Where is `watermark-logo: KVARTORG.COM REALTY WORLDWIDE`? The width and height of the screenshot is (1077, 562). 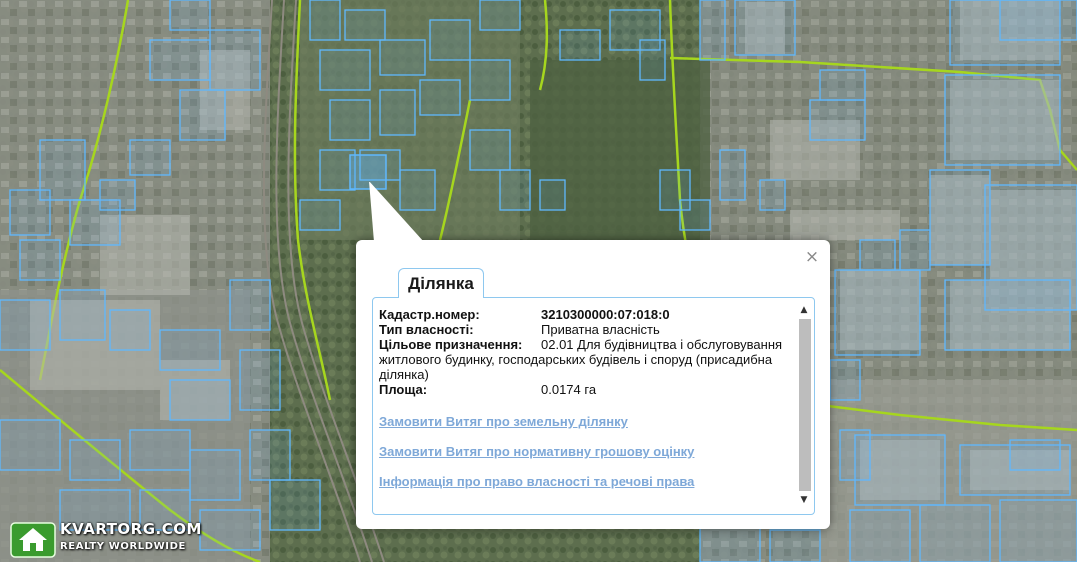
watermark-logo: KVARTORG.COM REALTY WORLDWIDE is located at coordinates (105, 540).